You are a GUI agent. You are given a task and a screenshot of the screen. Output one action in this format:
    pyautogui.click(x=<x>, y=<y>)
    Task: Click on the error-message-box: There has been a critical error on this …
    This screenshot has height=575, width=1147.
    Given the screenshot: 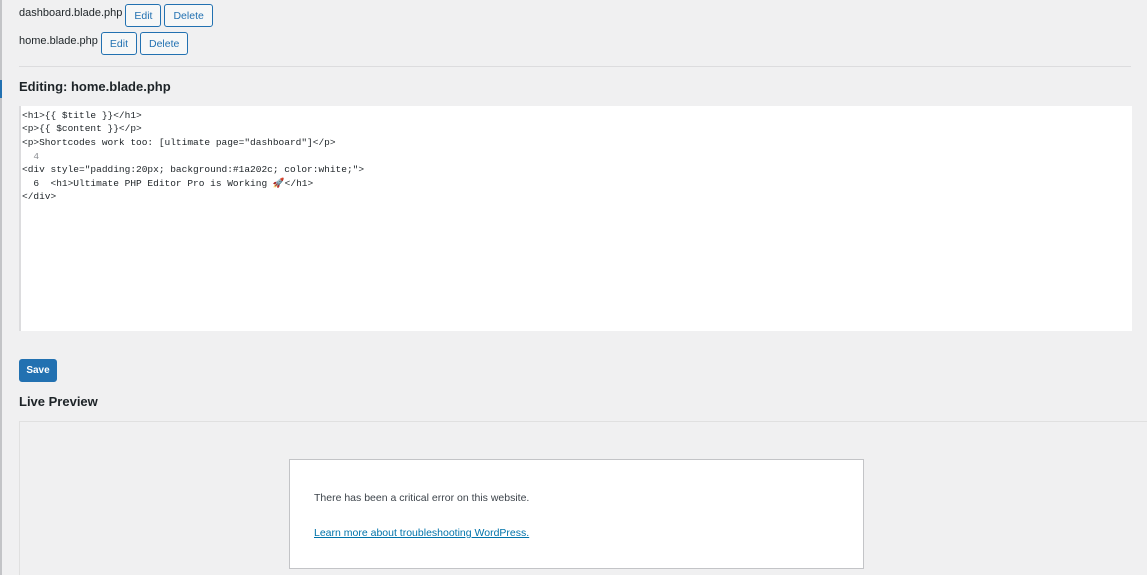 What is the action you would take?
    pyautogui.click(x=576, y=514)
    